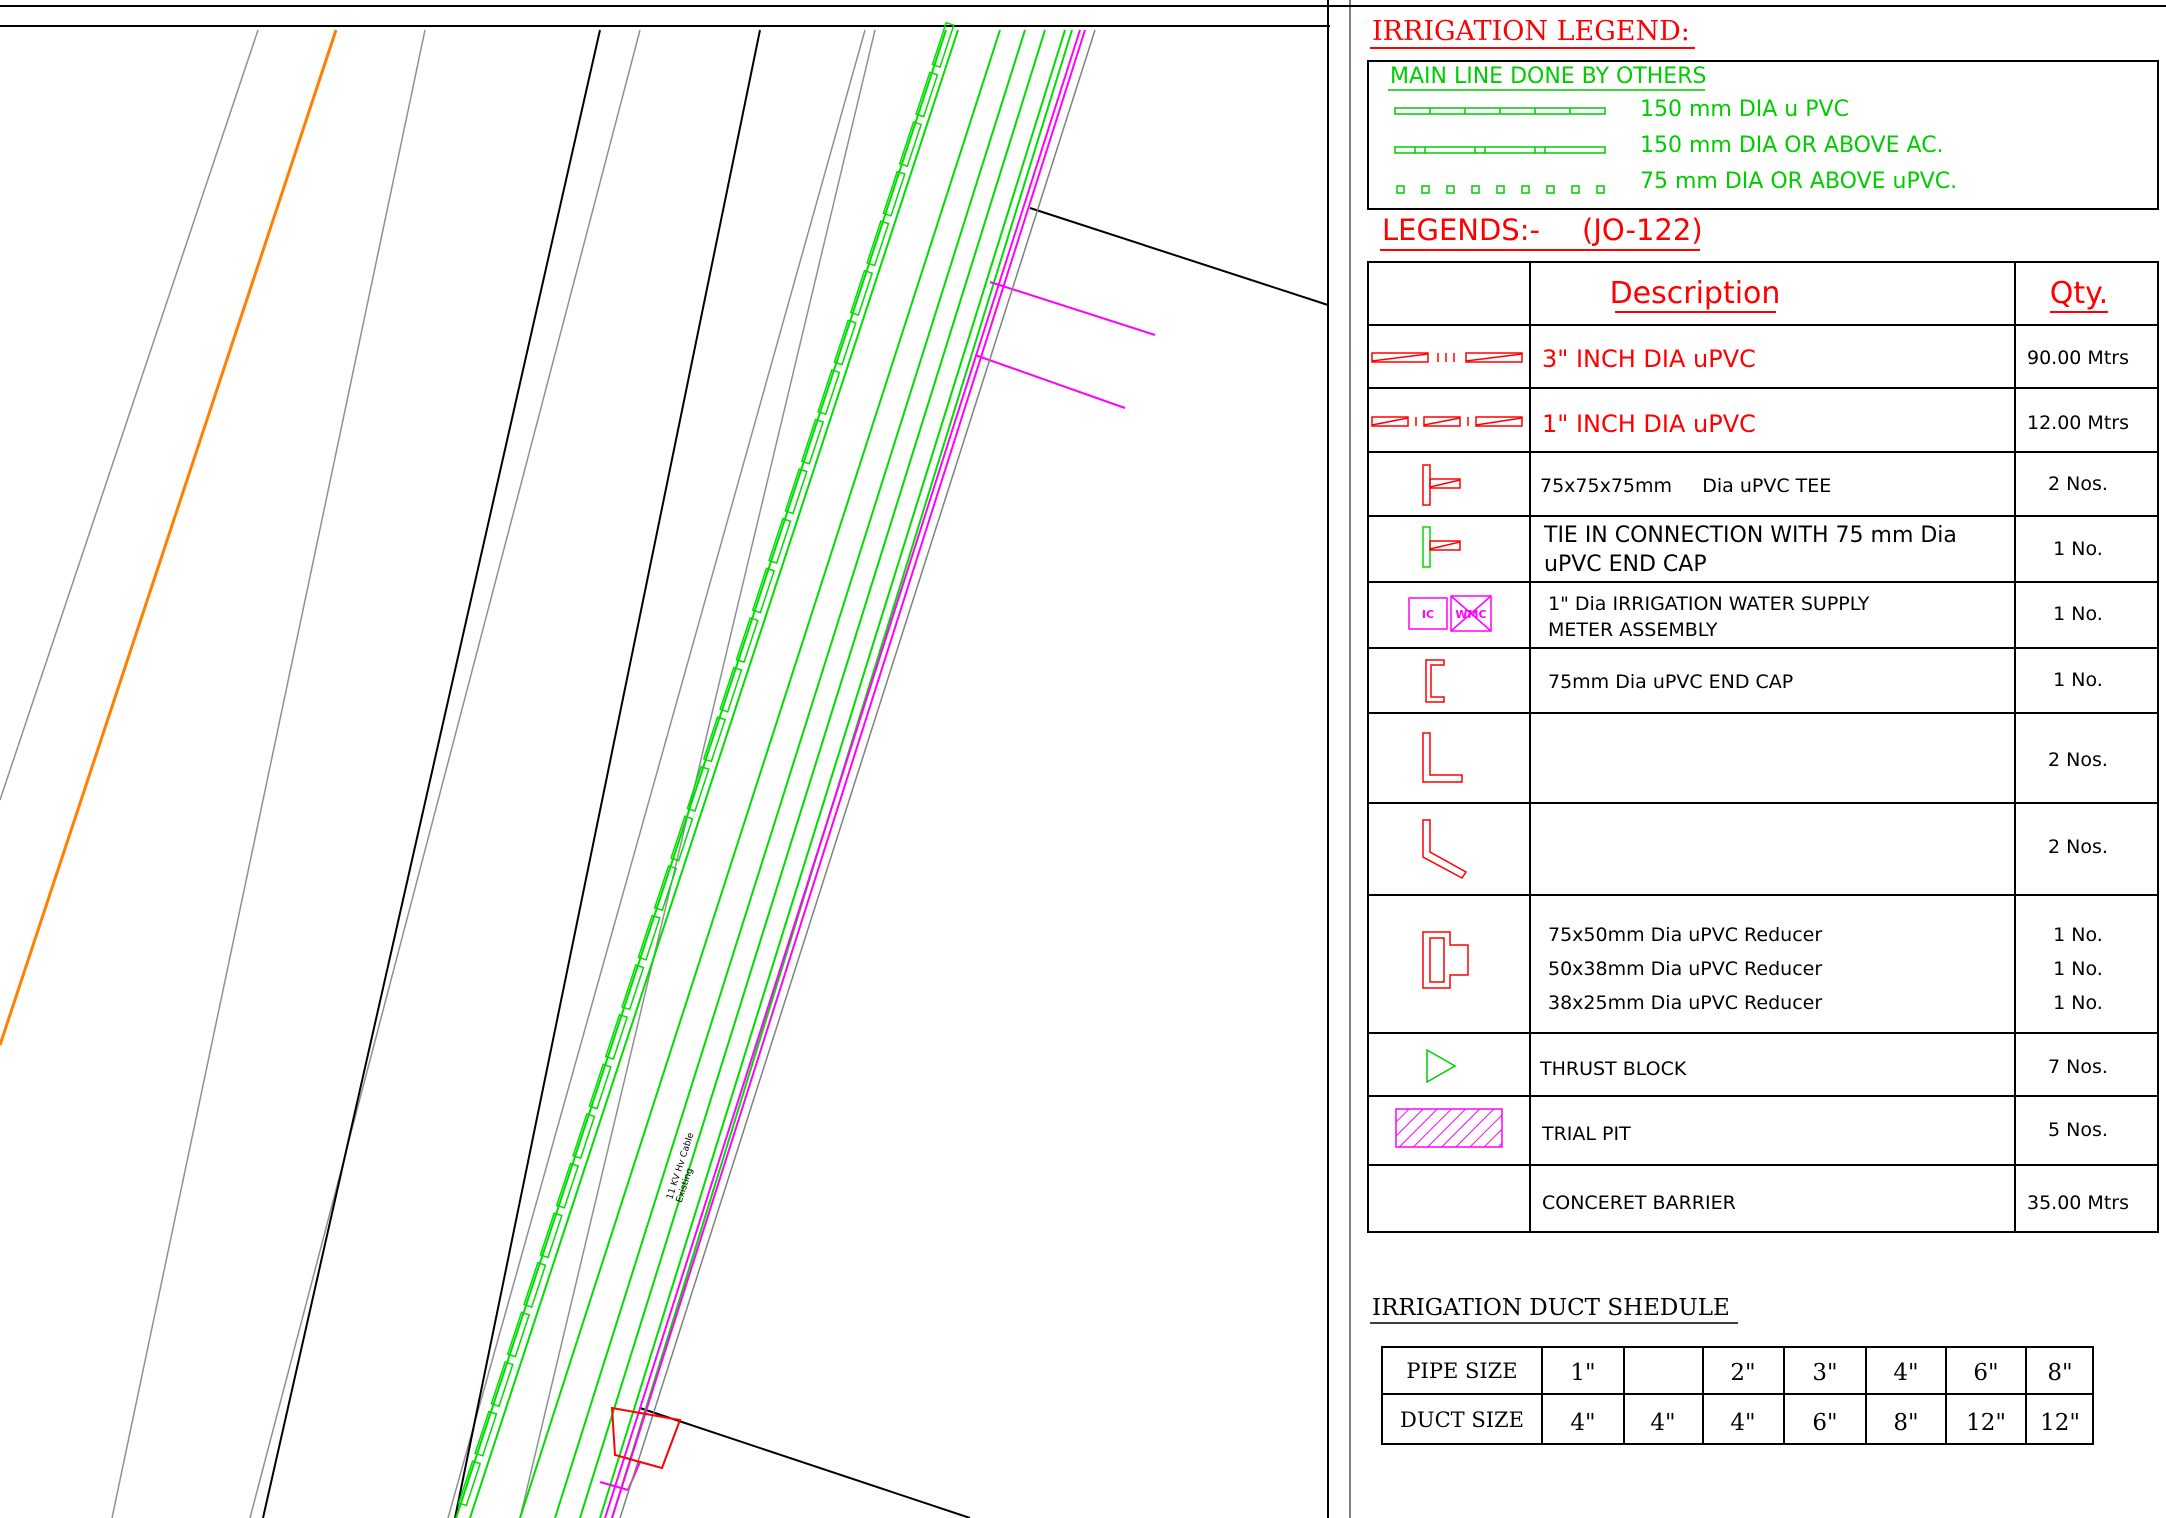  Describe the element at coordinates (2078, 423) in the screenshot. I see `row-2-qty: 12.00 Mtrs` at that location.